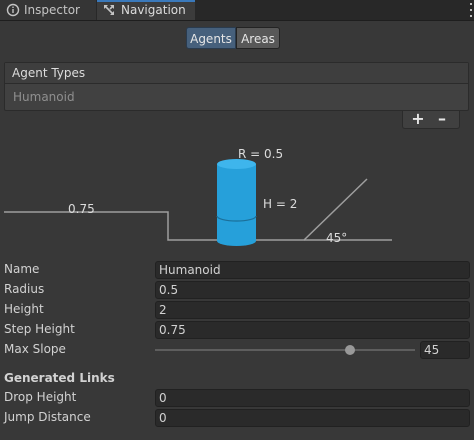 The image size is (474, 440). Describe the element at coordinates (40, 397) in the screenshot. I see `drop-height-label: Drop Height` at that location.